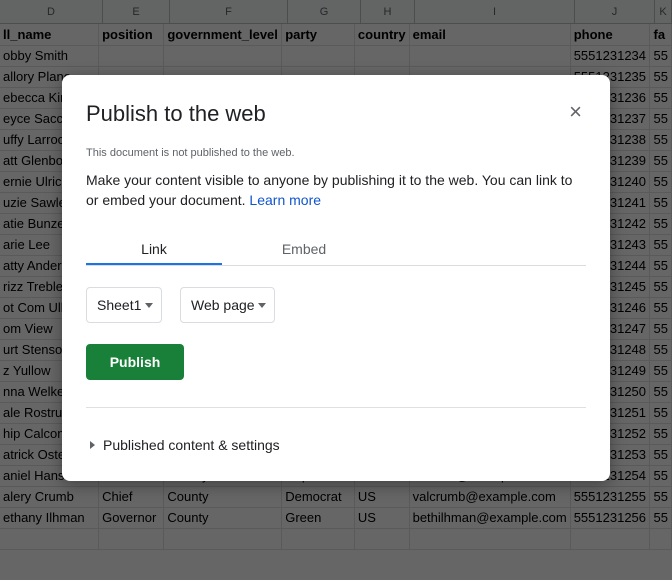 The width and height of the screenshot is (672, 580). Describe the element at coordinates (191, 445) in the screenshot. I see `expander-label: Published content & settings` at that location.